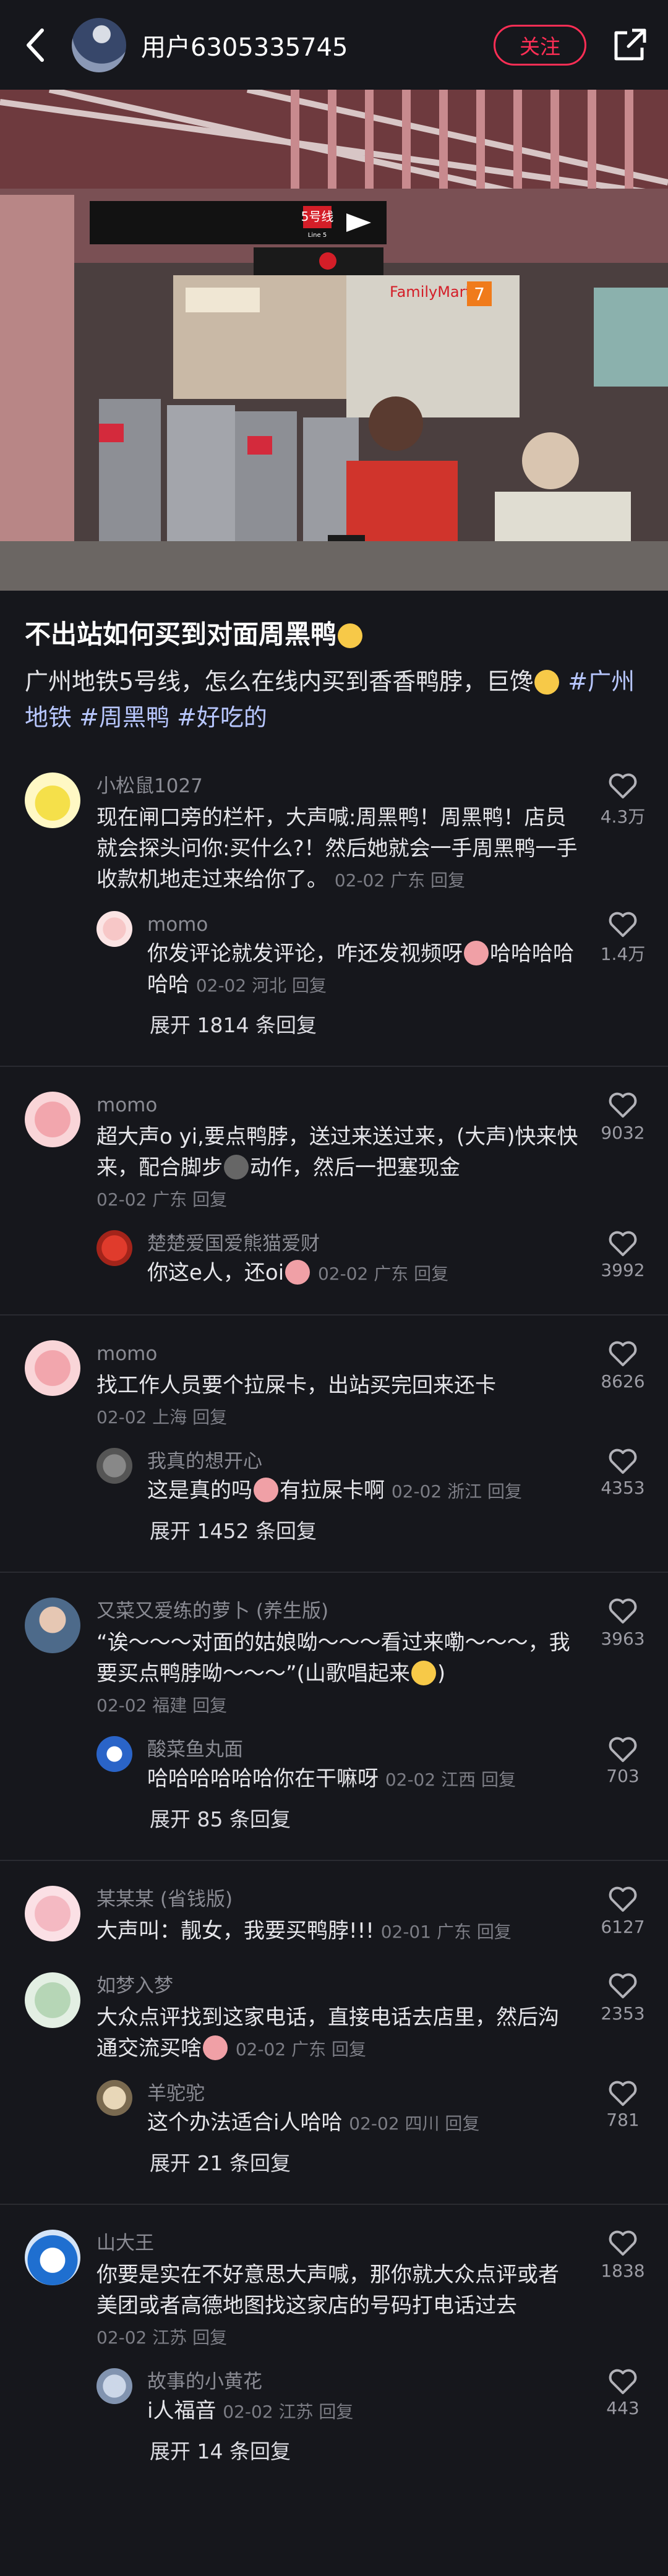 Image resolution: width=668 pixels, height=2576 pixels. Describe the element at coordinates (317, 45) in the screenshot. I see `author-username: 用户6305335745` at that location.